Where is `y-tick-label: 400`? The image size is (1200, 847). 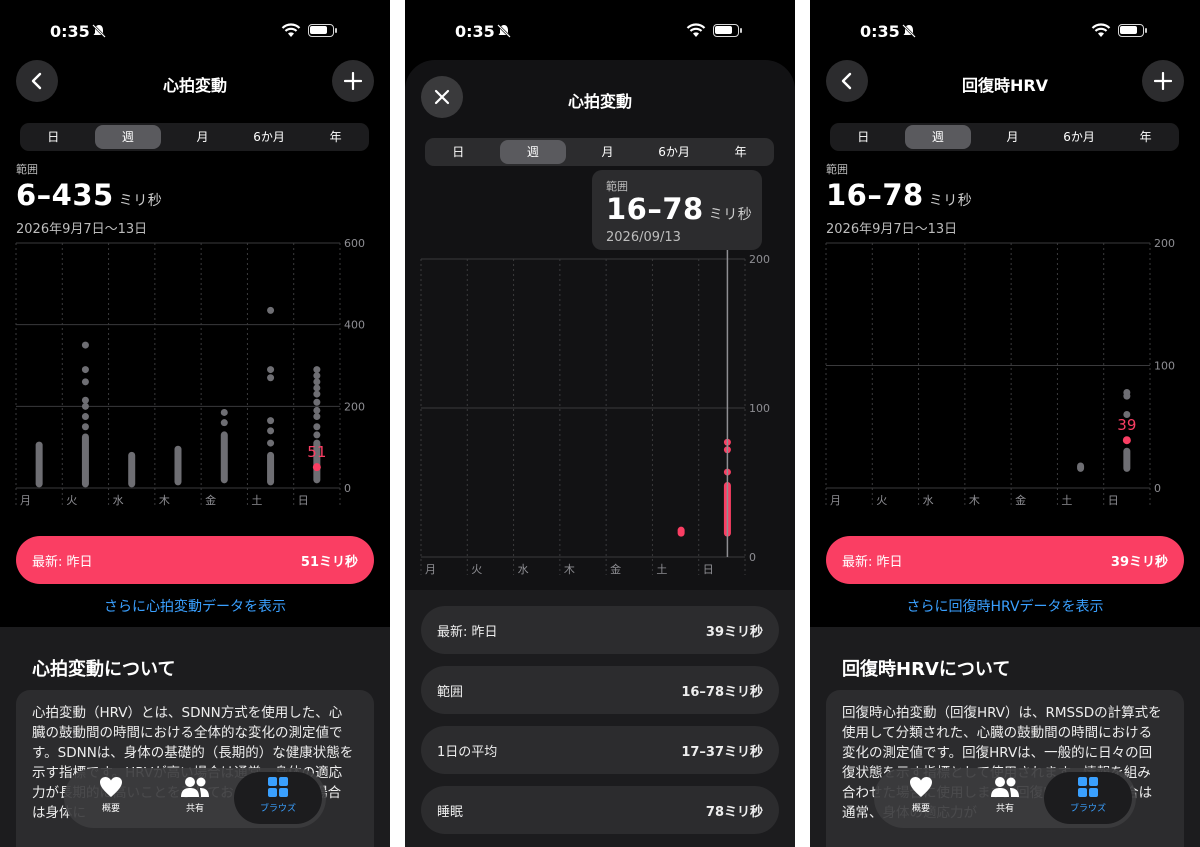 y-tick-label: 400 is located at coordinates (354, 325).